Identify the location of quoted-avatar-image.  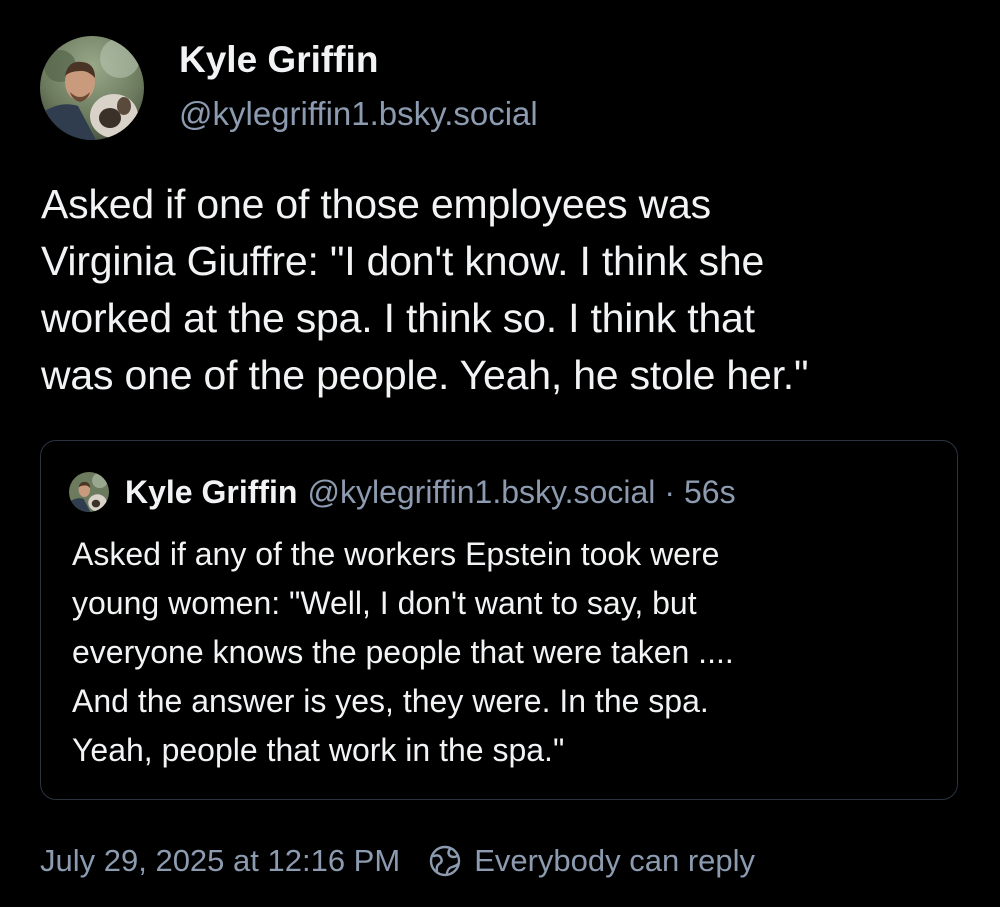
(89, 492).